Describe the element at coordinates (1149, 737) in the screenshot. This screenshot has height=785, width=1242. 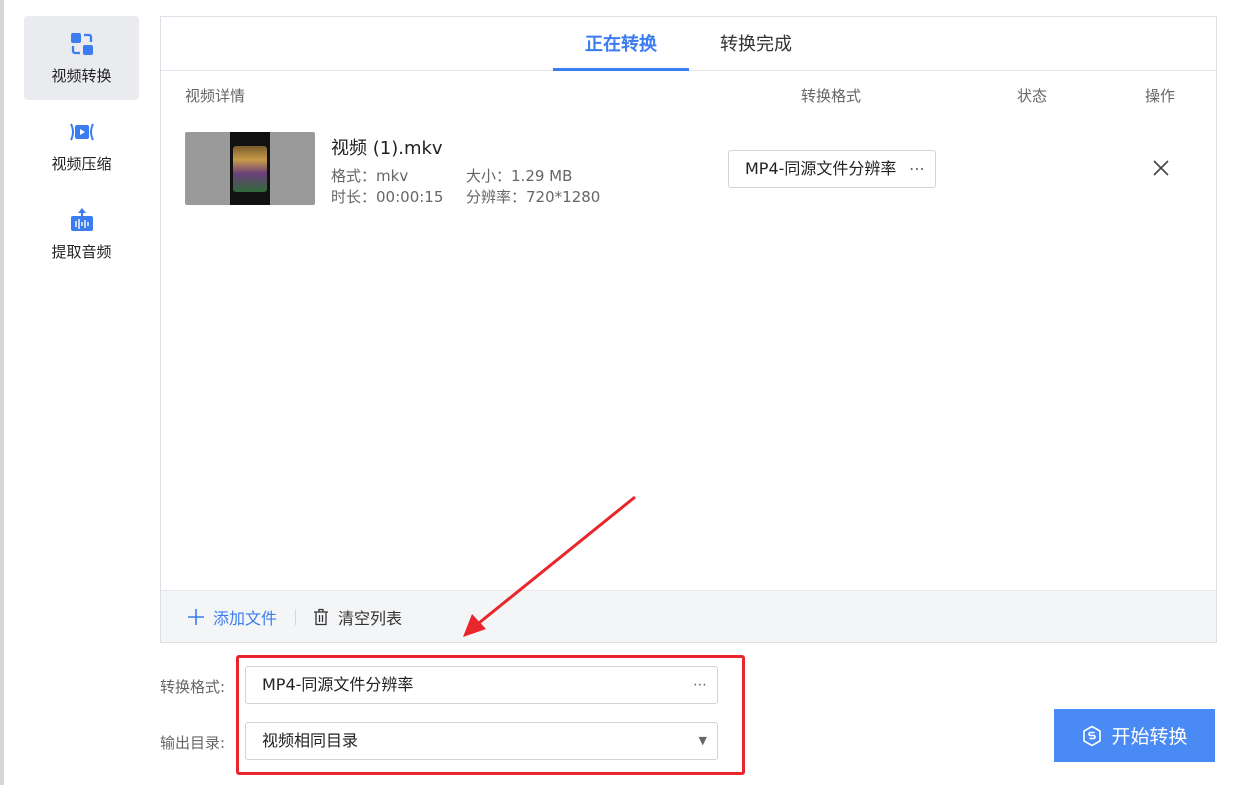
I see `start-convert-label: 开始转换` at that location.